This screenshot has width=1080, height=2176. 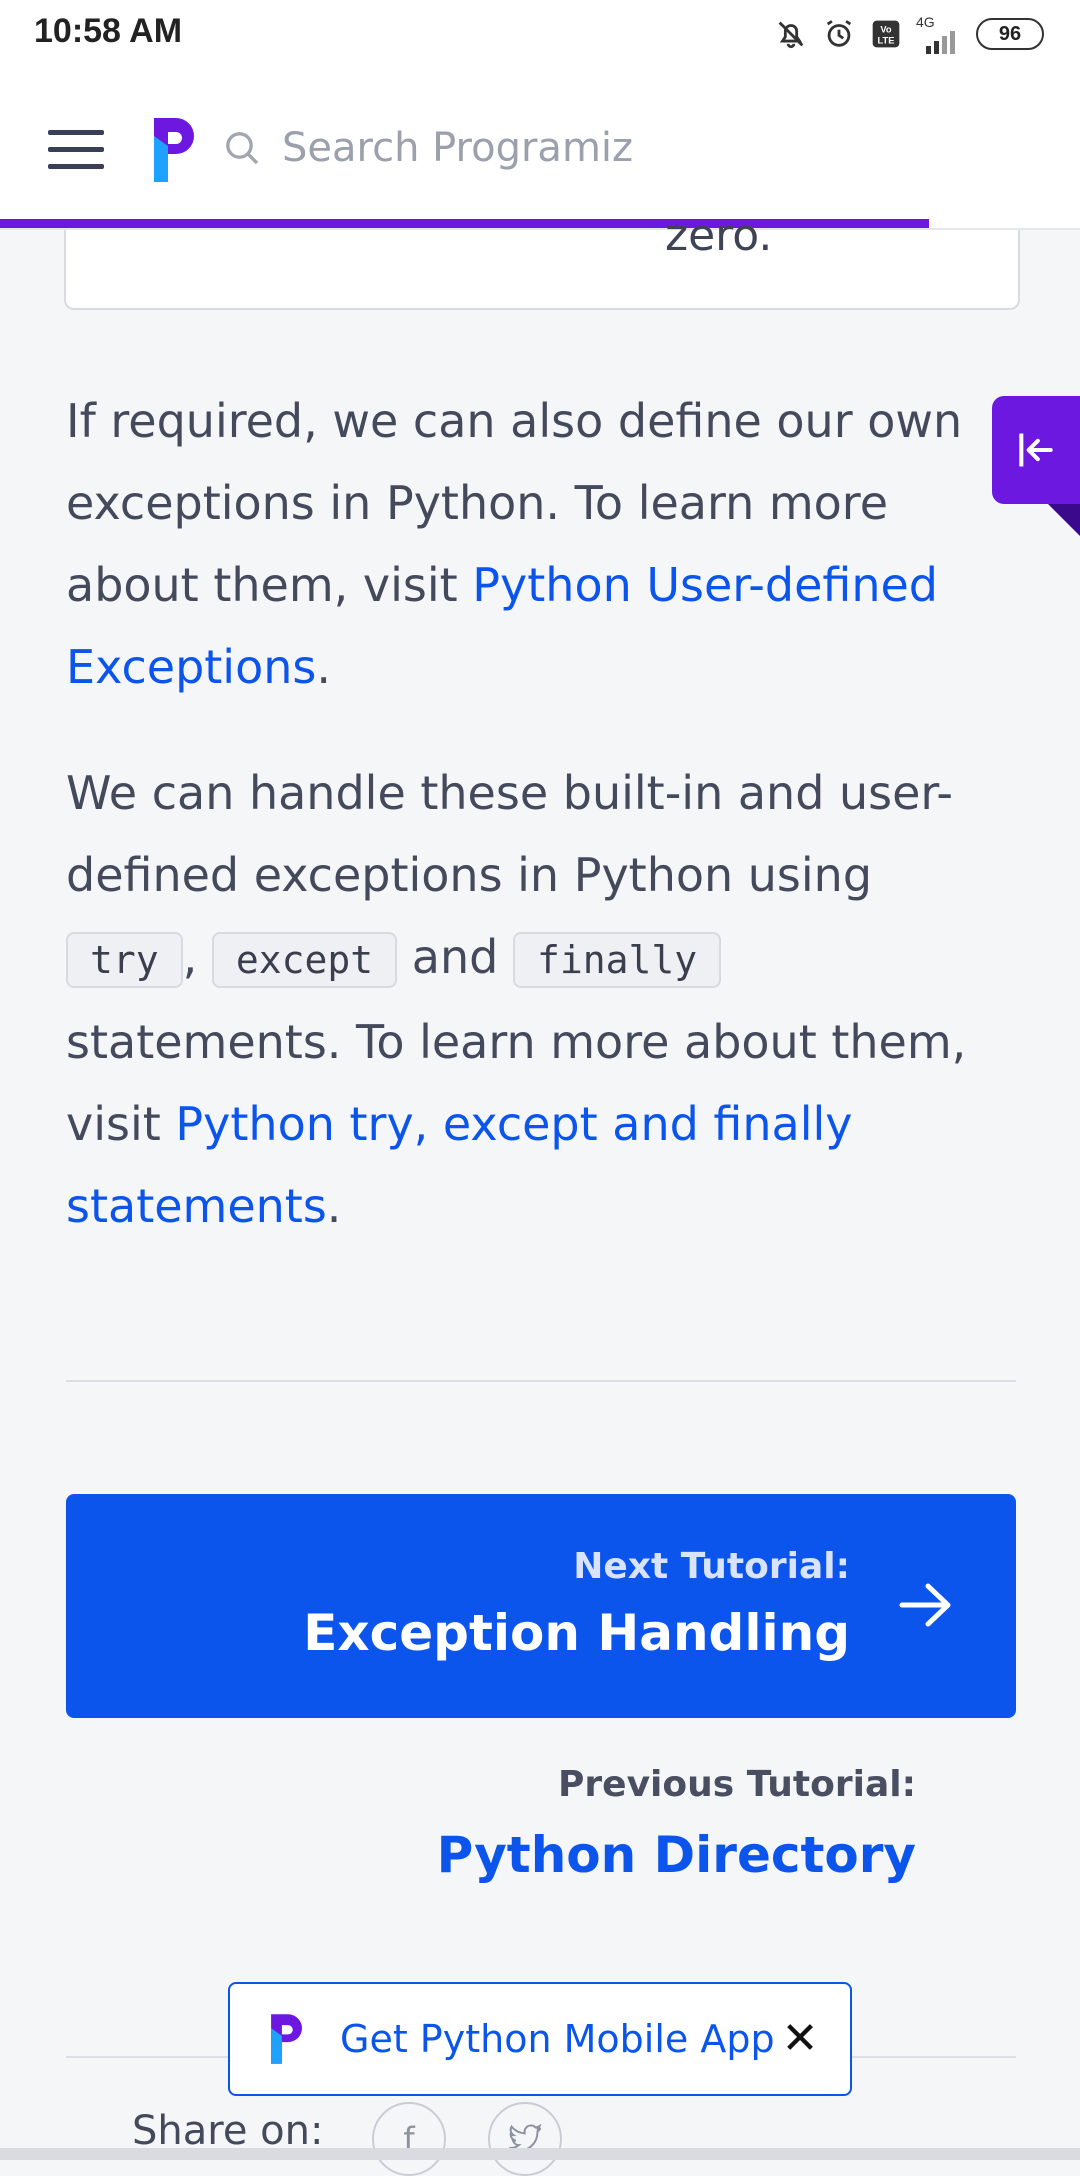 What do you see at coordinates (557, 2039) in the screenshot?
I see `get-app-text: Get Python Mobile App` at bounding box center [557, 2039].